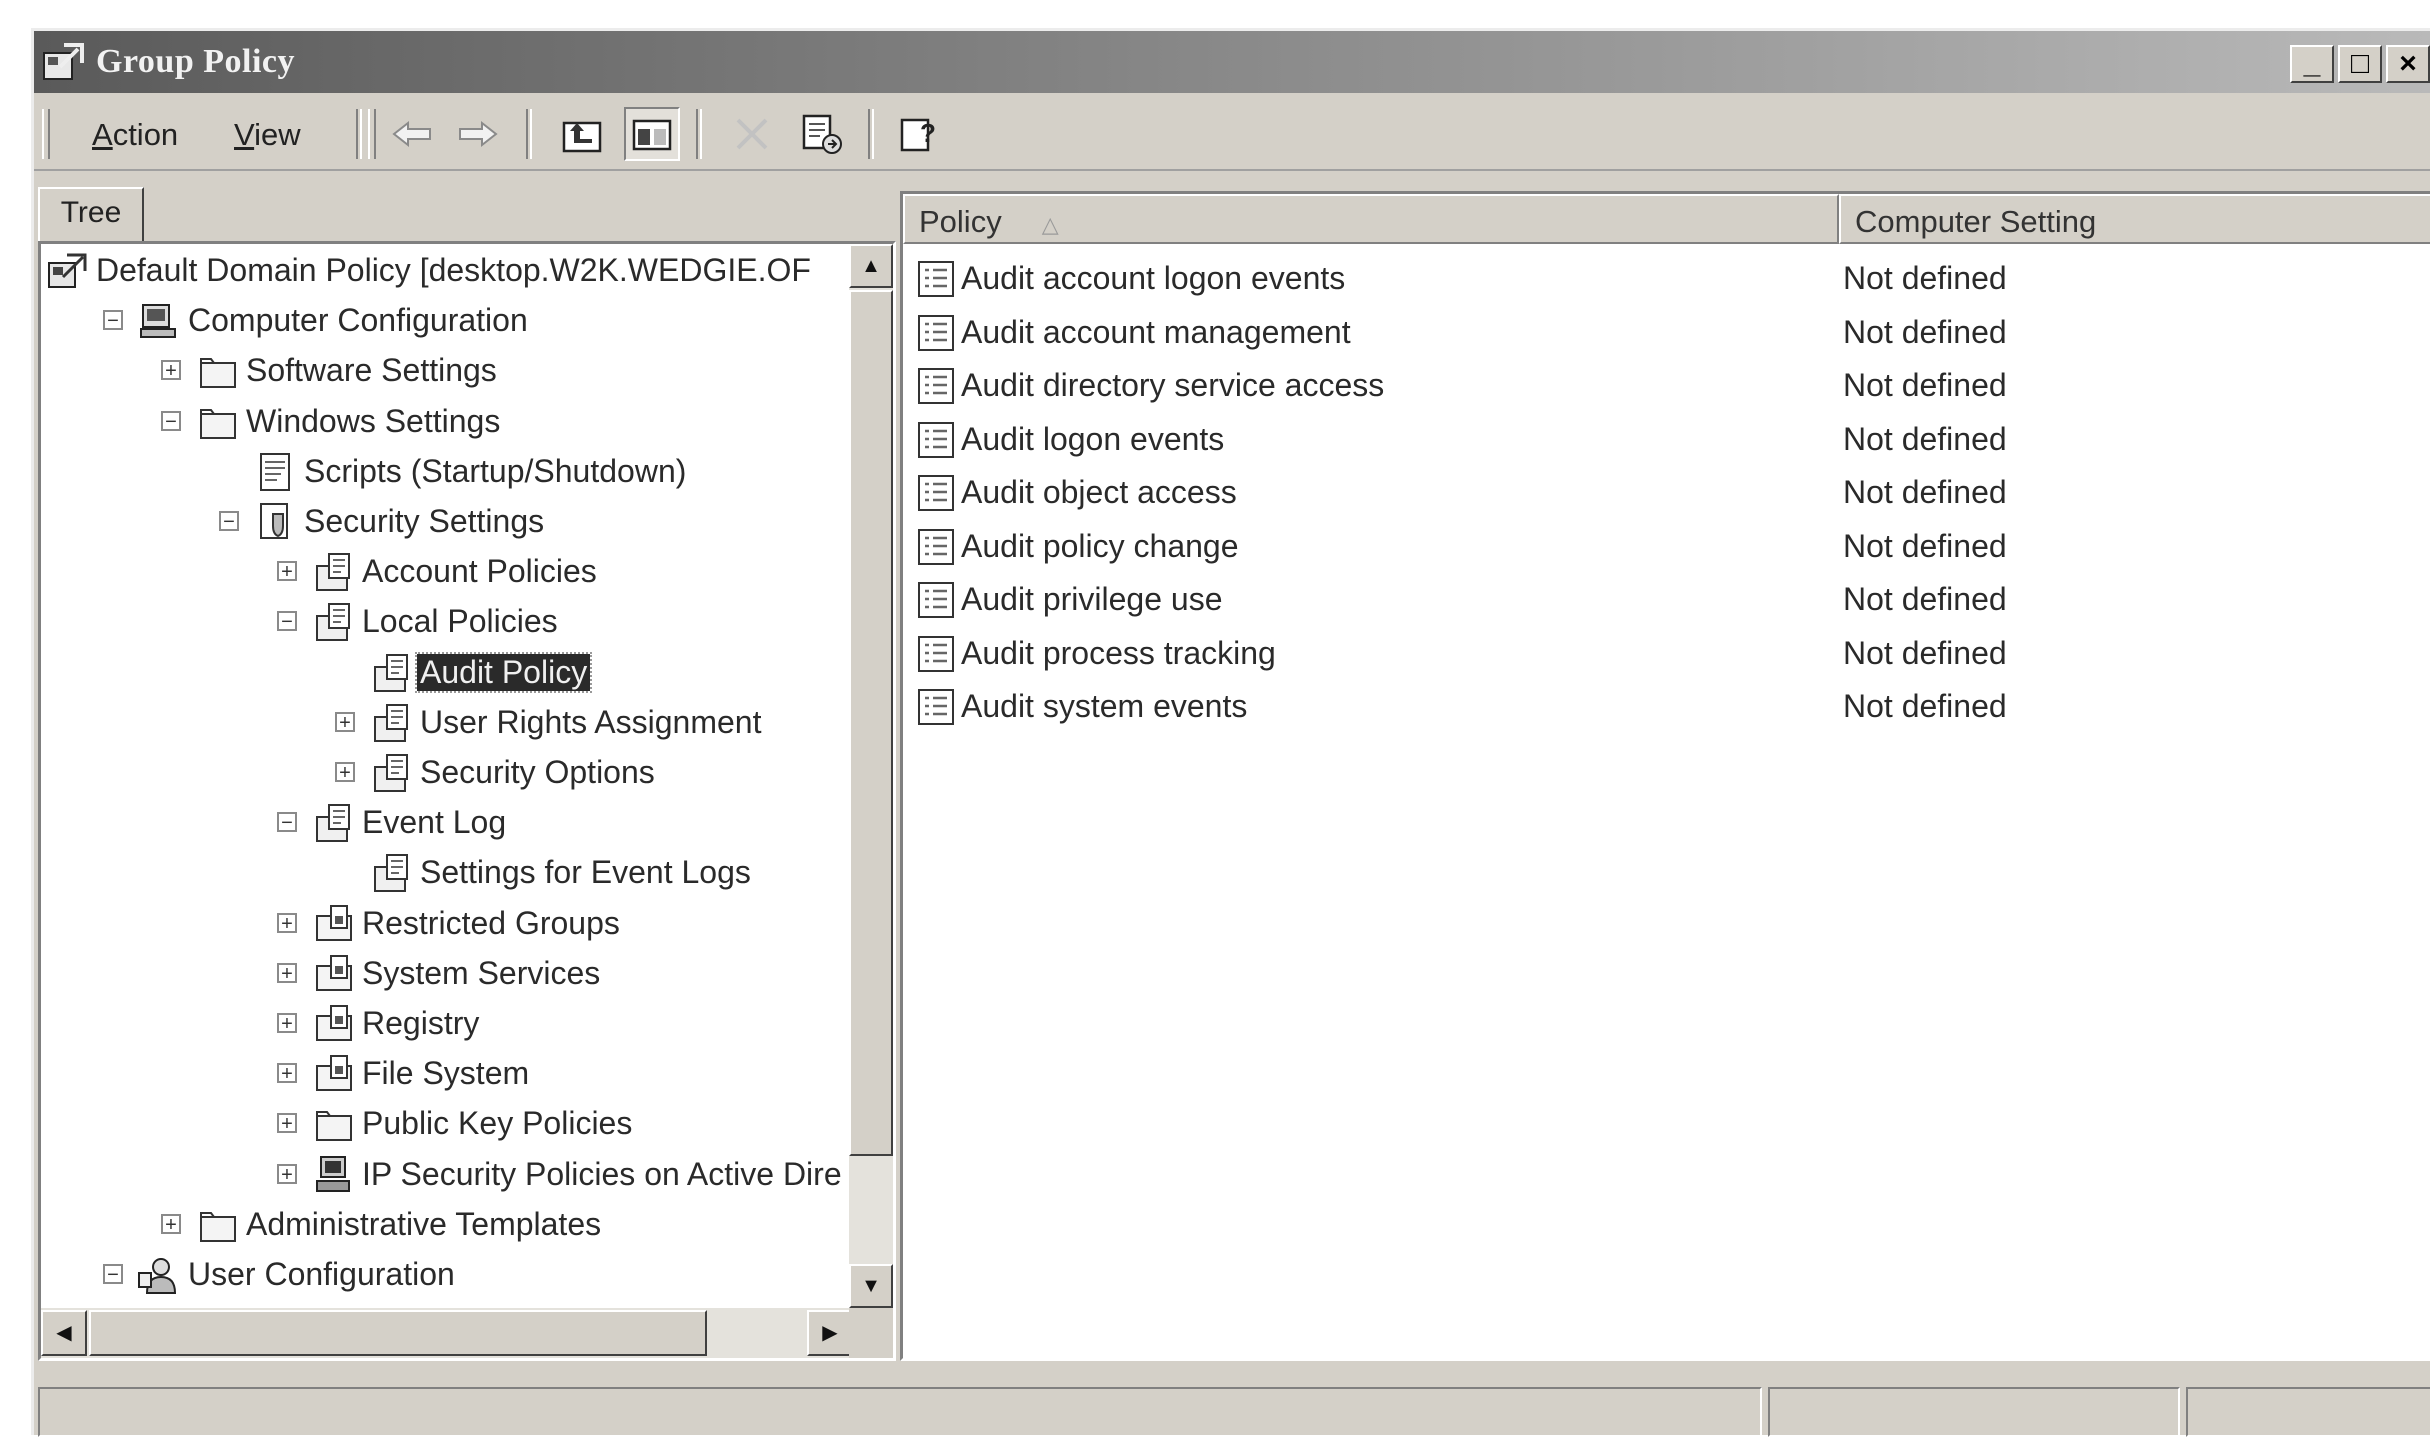  What do you see at coordinates (1173, 385) in the screenshot?
I see `policy-name: Audit directory service access` at bounding box center [1173, 385].